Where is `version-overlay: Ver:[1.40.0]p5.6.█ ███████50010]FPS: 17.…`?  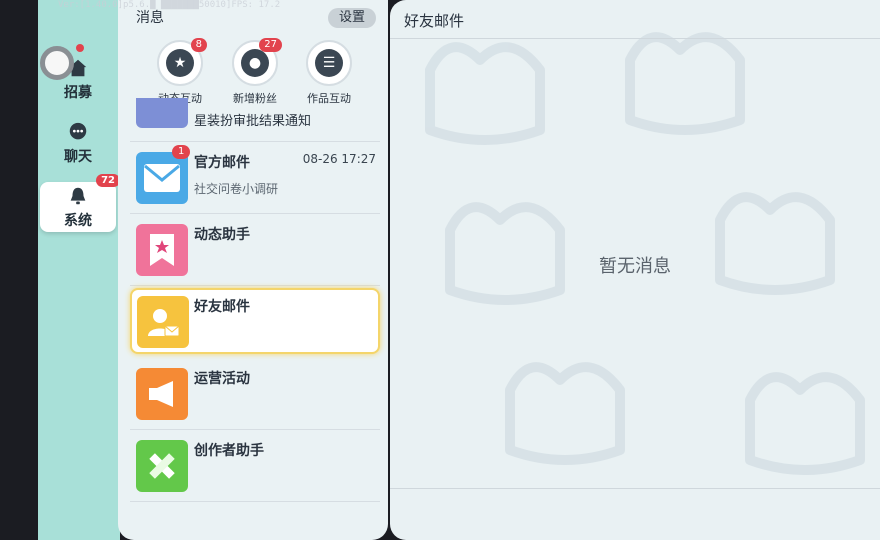 version-overlay: Ver:[1.40.0]p5.6.█ ███████50010]FPS: 17.… is located at coordinates (169, 5).